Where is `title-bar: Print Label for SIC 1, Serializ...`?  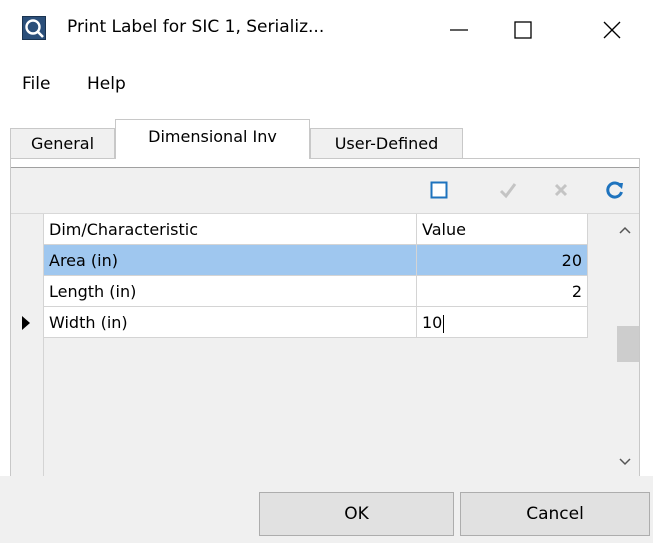 title-bar: Print Label for SIC 1, Serializ... is located at coordinates (326, 32).